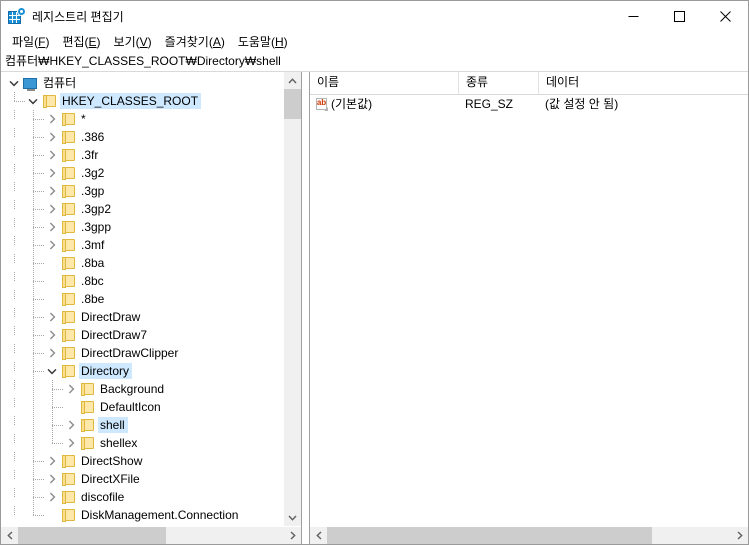  Describe the element at coordinates (142, 425) in the screenshot. I see `tree-item: shell` at that location.